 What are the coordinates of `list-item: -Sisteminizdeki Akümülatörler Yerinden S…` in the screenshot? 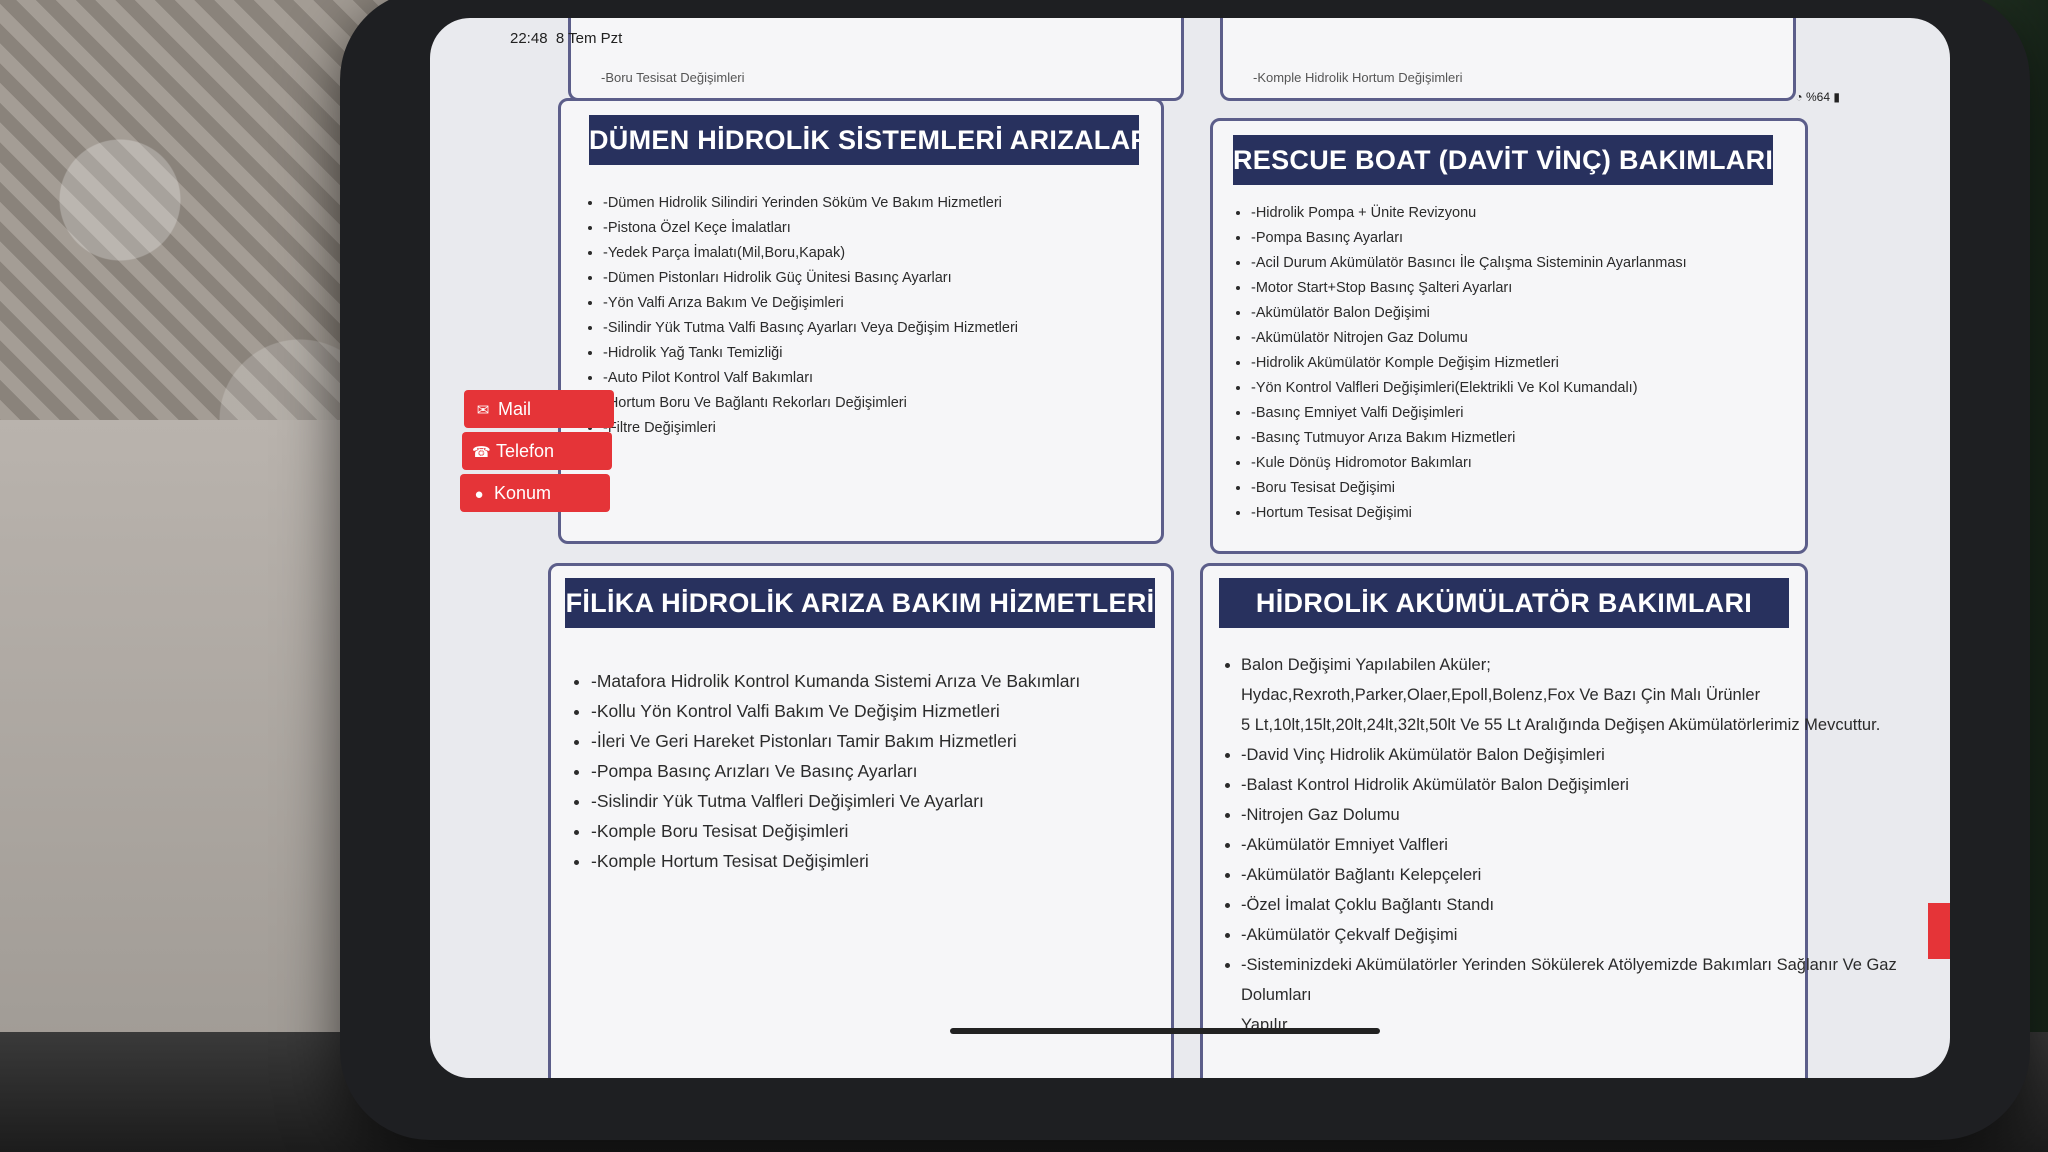 It's located at (1569, 965).